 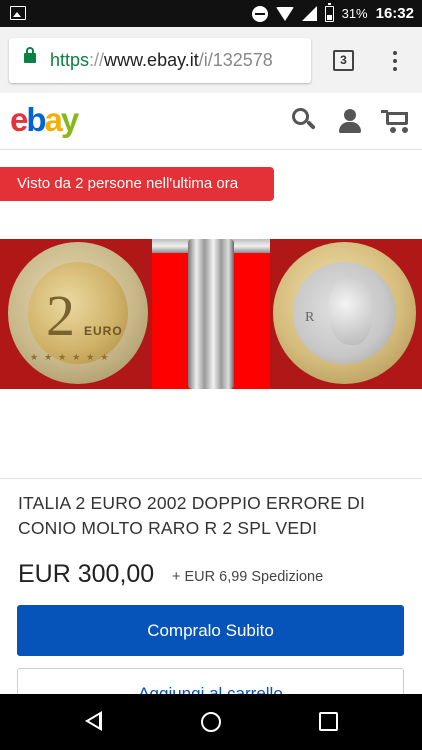 What do you see at coordinates (394, 13) in the screenshot?
I see `clock: 16:32` at bounding box center [394, 13].